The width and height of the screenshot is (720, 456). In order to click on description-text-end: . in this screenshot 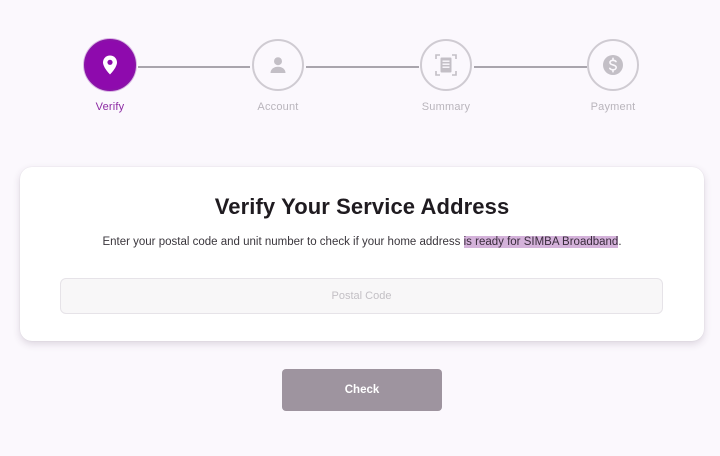, I will do `click(620, 242)`.